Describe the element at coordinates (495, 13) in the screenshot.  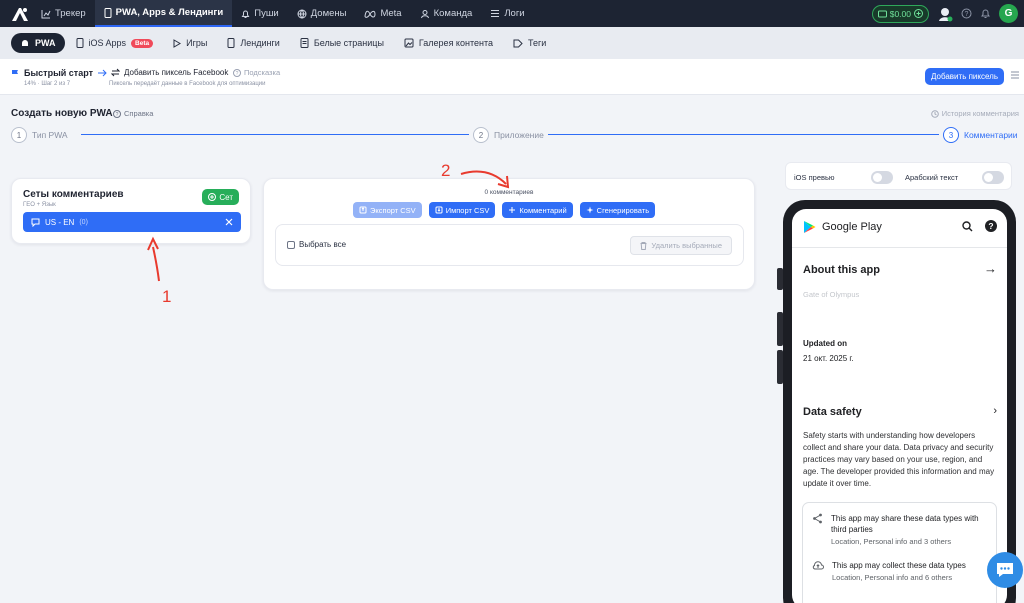
I see `list-icon` at that location.